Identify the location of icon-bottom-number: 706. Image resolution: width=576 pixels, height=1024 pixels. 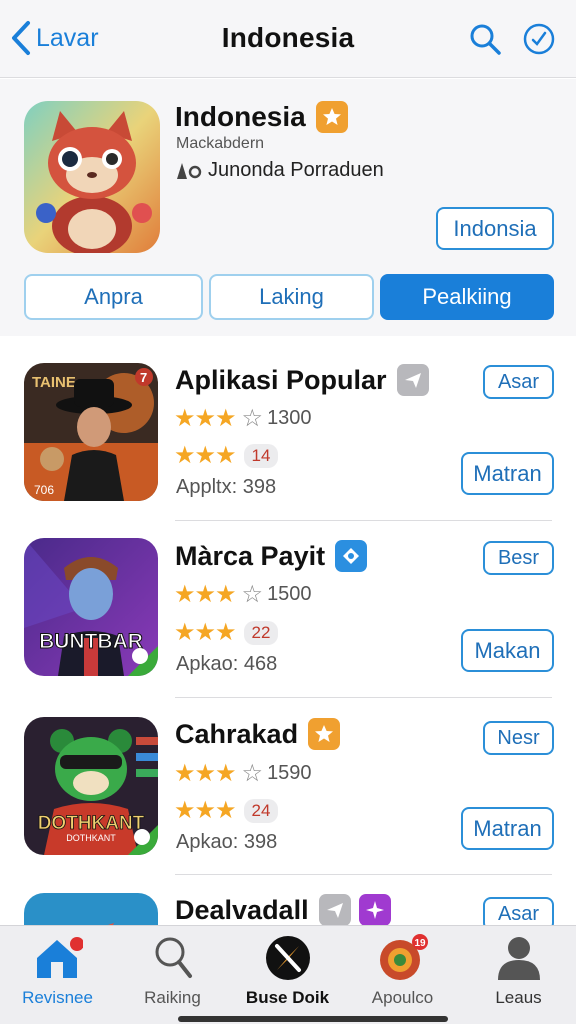
(44, 490).